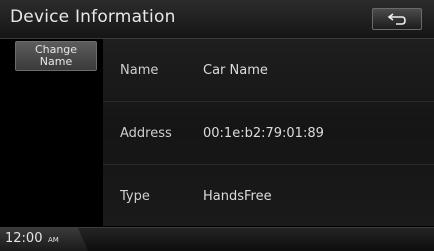 The width and height of the screenshot is (434, 251). I want to click on back-arrow-icon, so click(396, 19).